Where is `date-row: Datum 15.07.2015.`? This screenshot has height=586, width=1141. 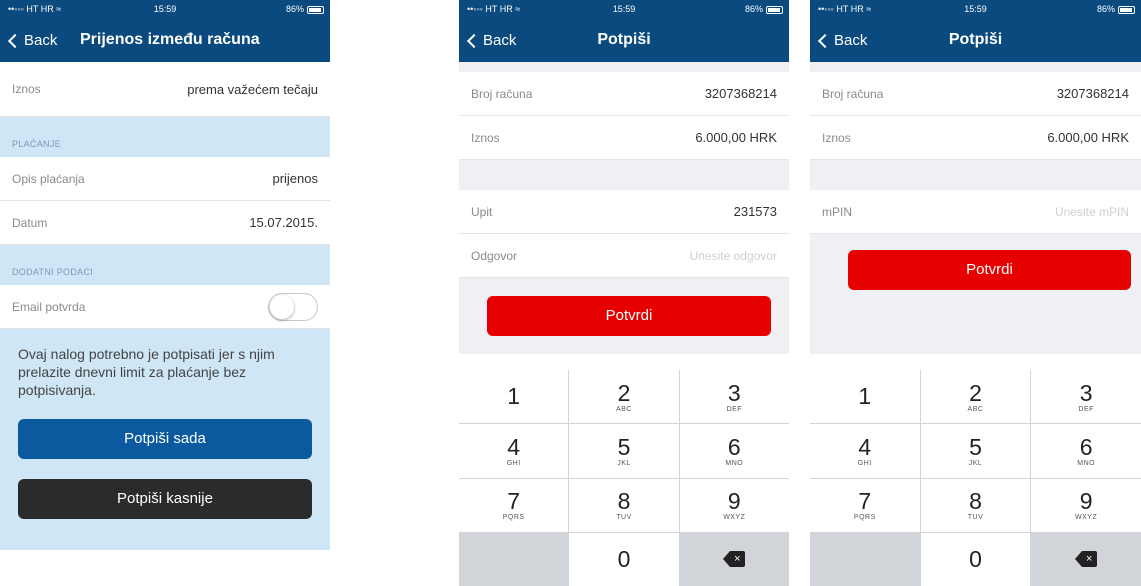
date-row: Datum 15.07.2015. is located at coordinates (165, 223).